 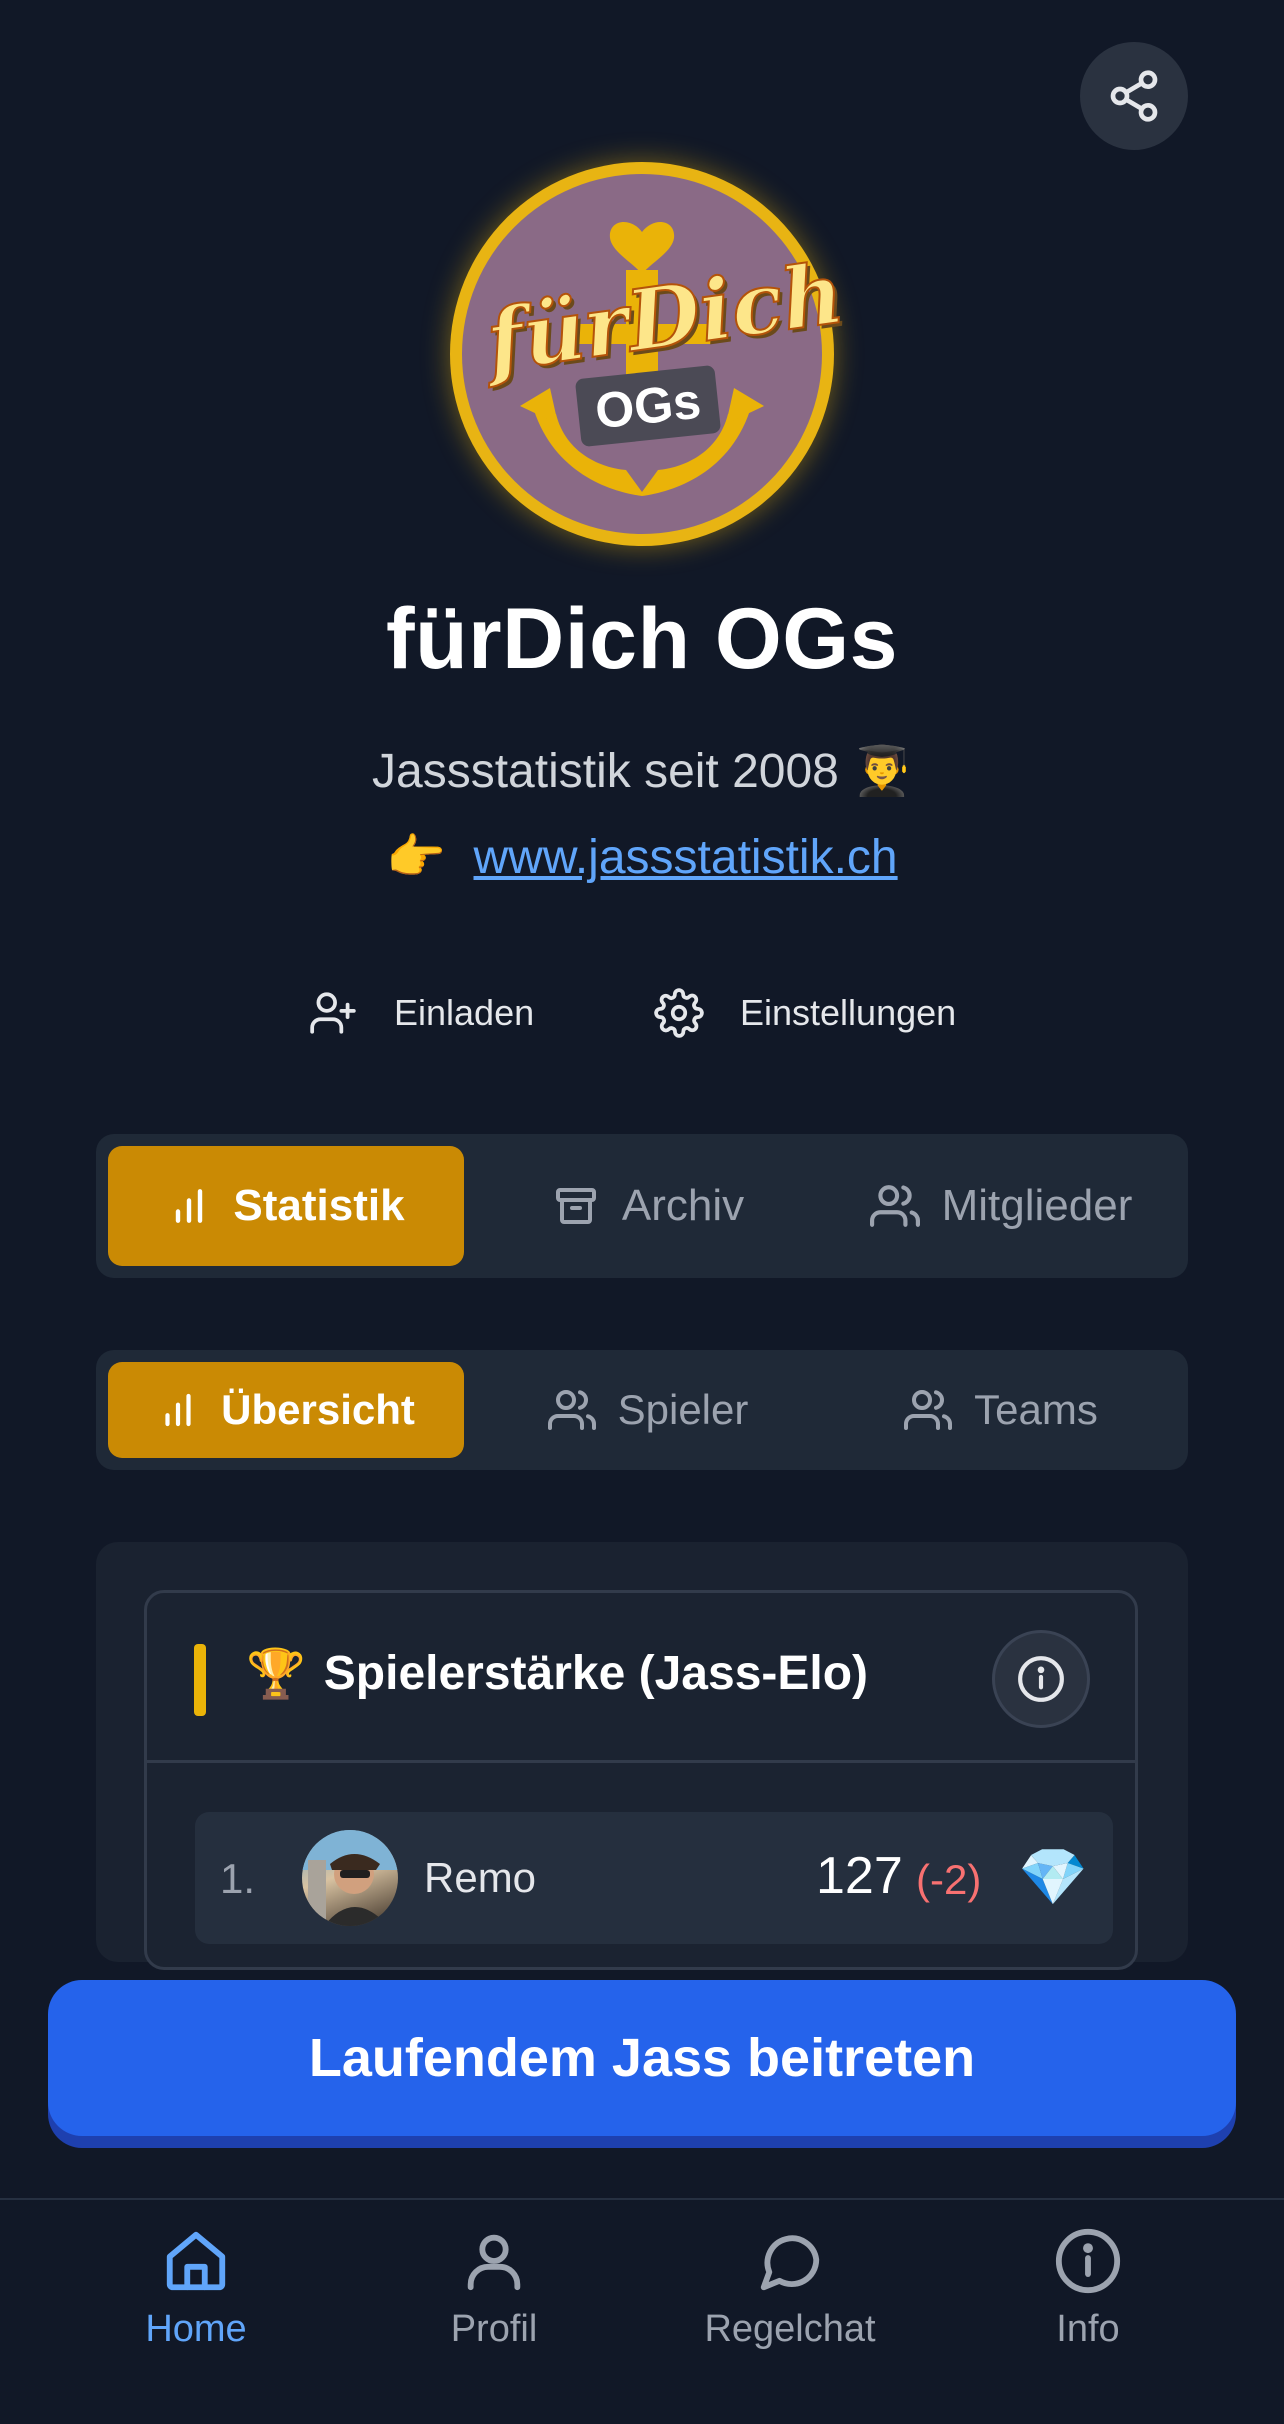 What do you see at coordinates (1036, 1409) in the screenshot?
I see `tab-teams-label: Teams` at bounding box center [1036, 1409].